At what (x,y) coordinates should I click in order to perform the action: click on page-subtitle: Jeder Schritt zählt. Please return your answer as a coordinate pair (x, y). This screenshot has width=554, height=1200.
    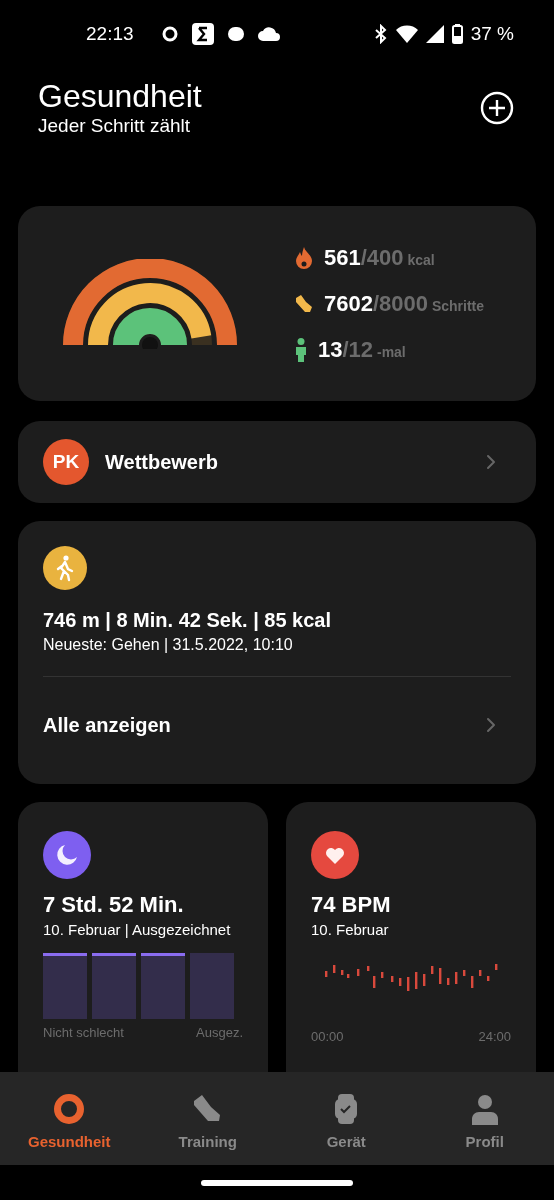
    Looking at the image, I should click on (115, 125).